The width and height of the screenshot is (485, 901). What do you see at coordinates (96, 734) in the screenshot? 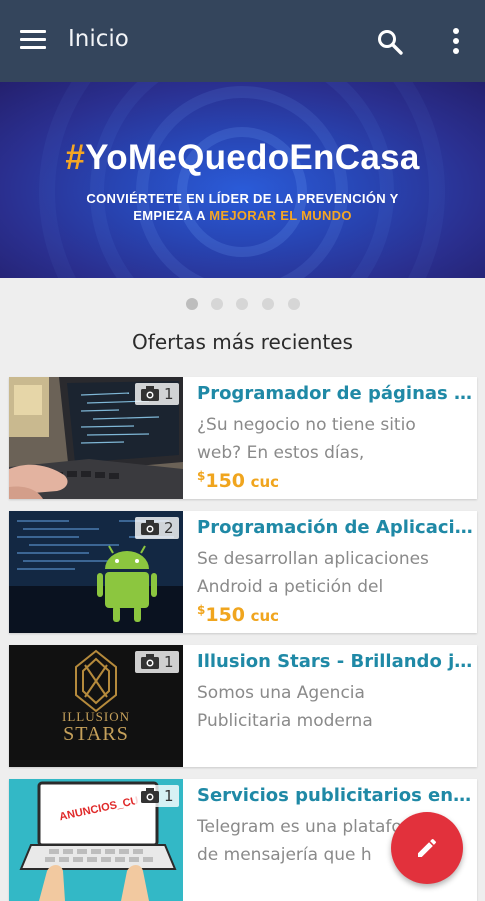
I see `illusion-stars-logo-text-2: STARS` at bounding box center [96, 734].